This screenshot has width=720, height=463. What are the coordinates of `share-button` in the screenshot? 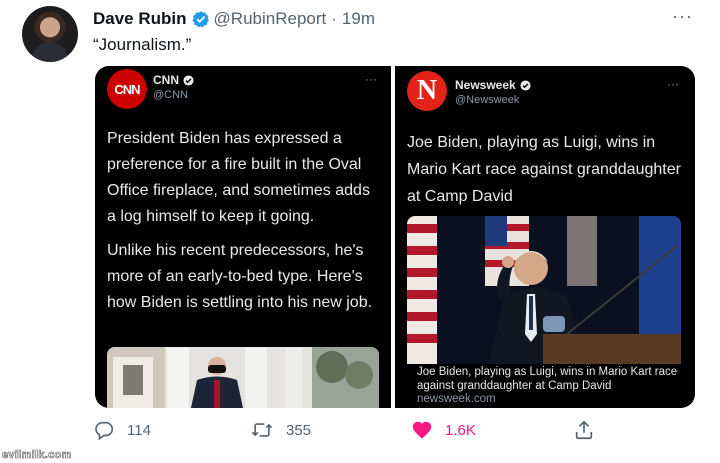 It's located at (590, 430).